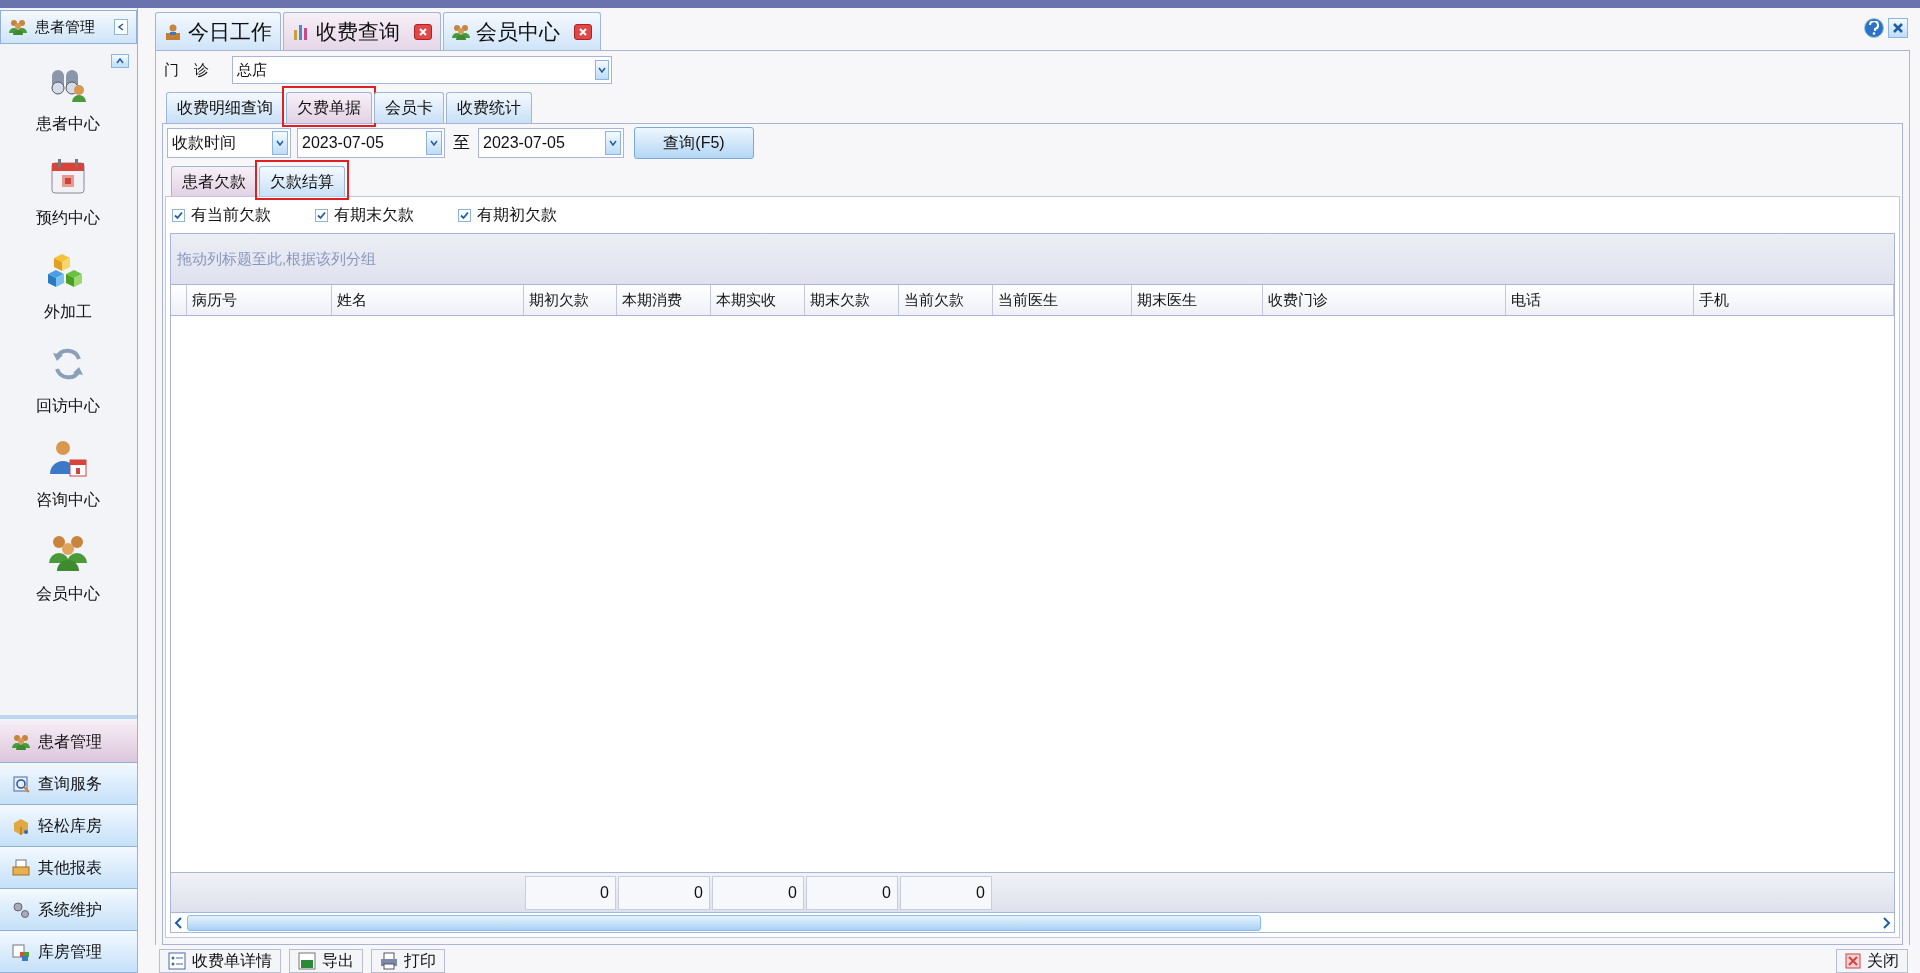 This screenshot has width=1920, height=973. I want to click on column-header: 期初欠款, so click(570, 300).